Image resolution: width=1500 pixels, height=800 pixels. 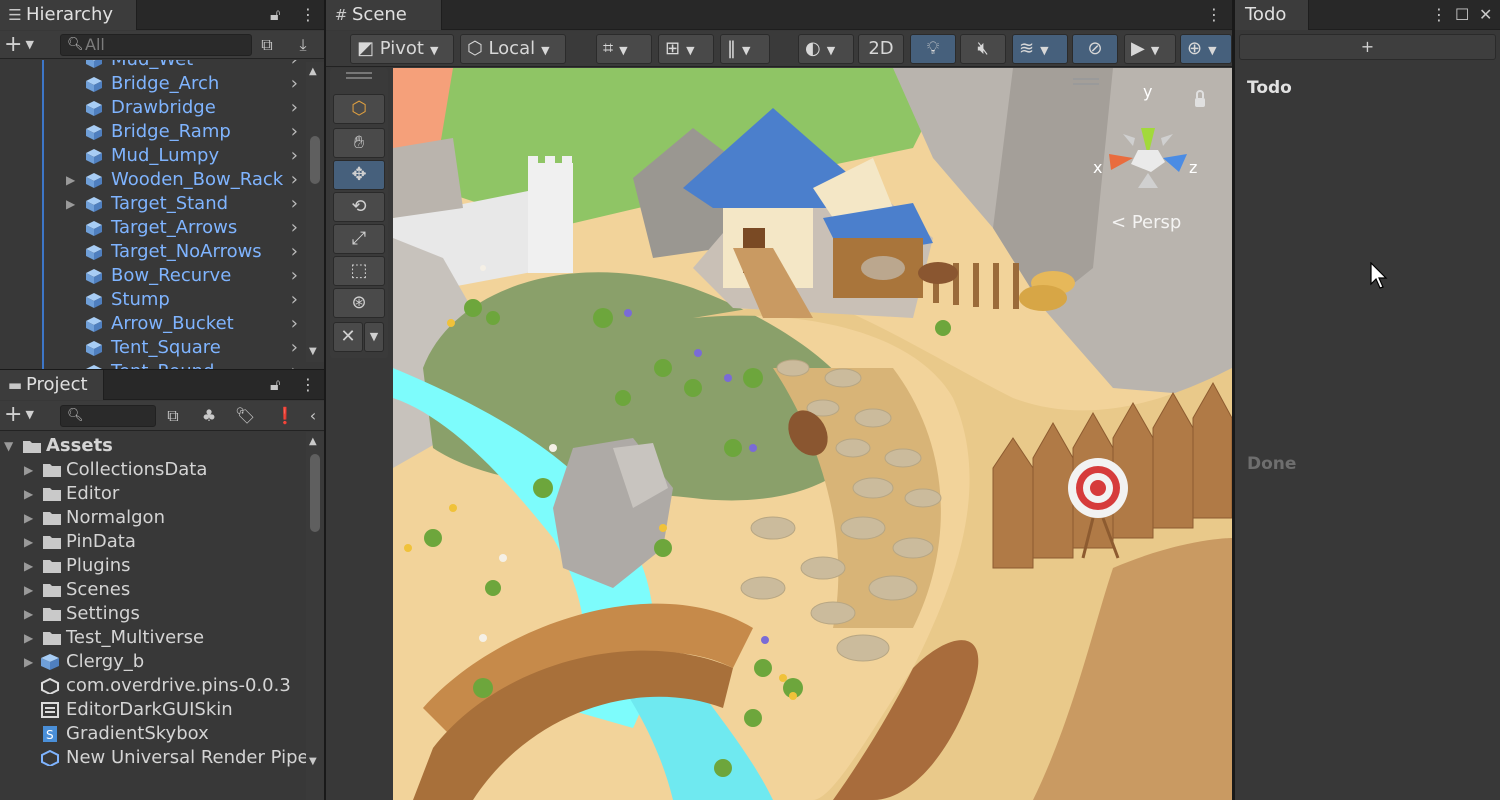 I want to click on tab-hierarchy: ☰ Hierarchy, so click(x=68, y=15).